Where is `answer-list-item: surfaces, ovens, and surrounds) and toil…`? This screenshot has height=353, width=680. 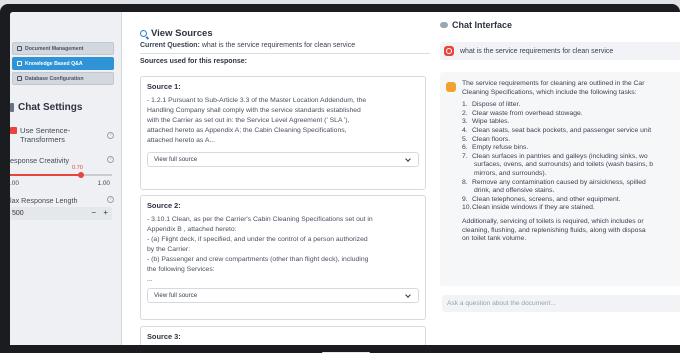 answer-list-item: surfaces, ovens, and surrounds) and toil… is located at coordinates (571, 165).